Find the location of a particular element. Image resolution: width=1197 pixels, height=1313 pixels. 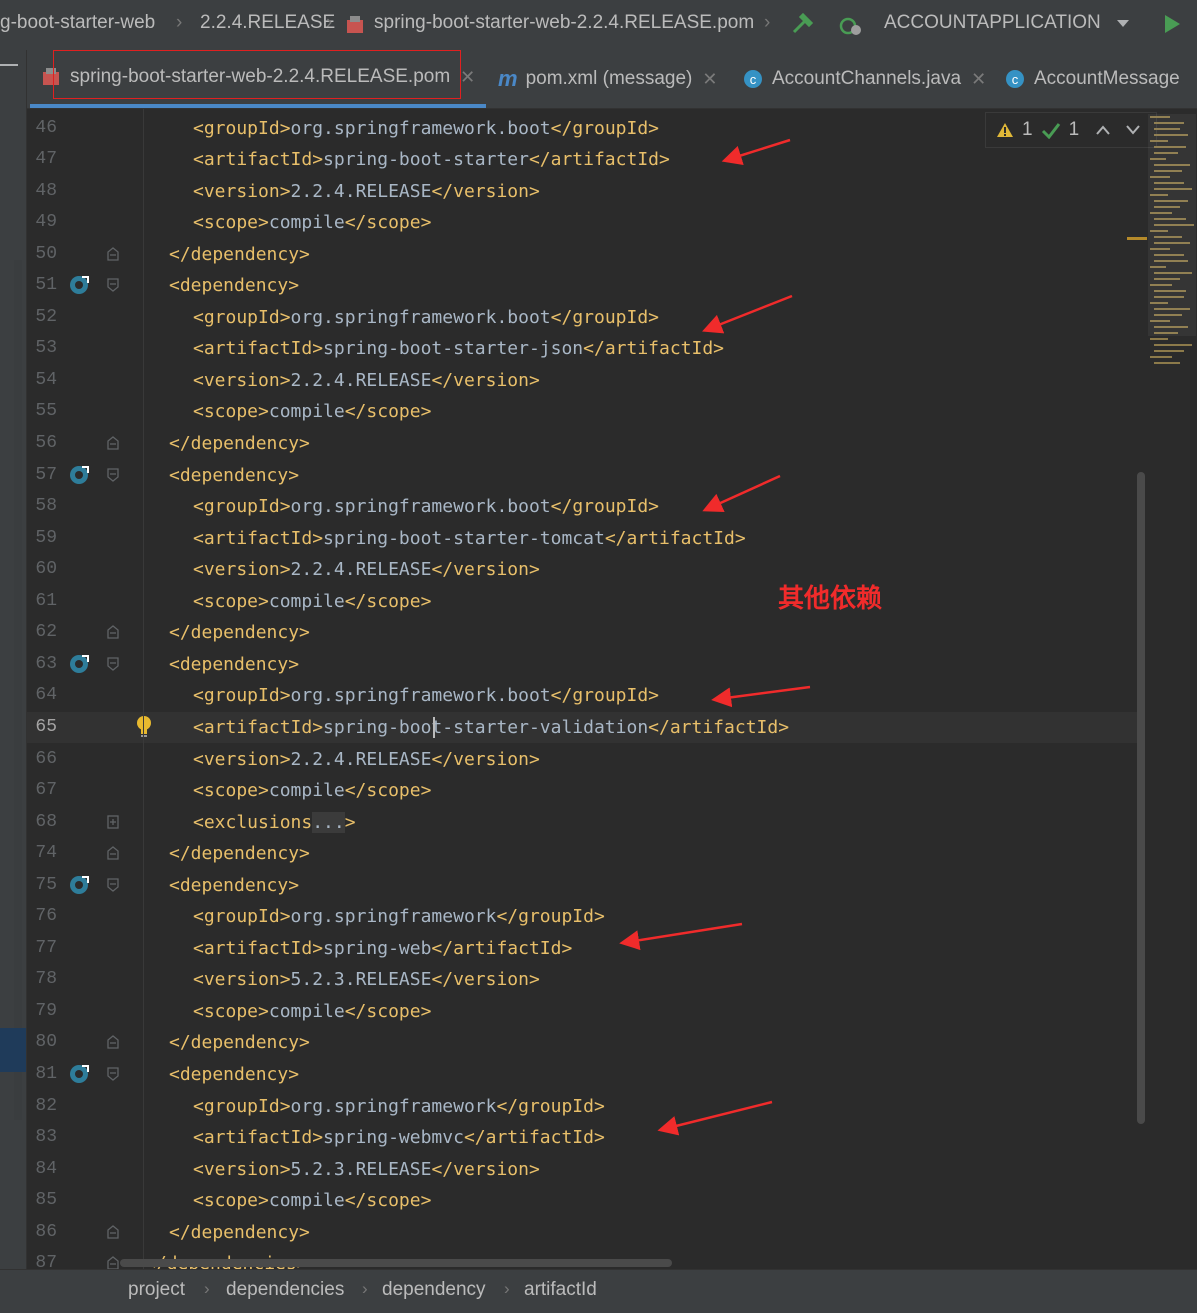

crumb-project: project is located at coordinates (156, 1290).